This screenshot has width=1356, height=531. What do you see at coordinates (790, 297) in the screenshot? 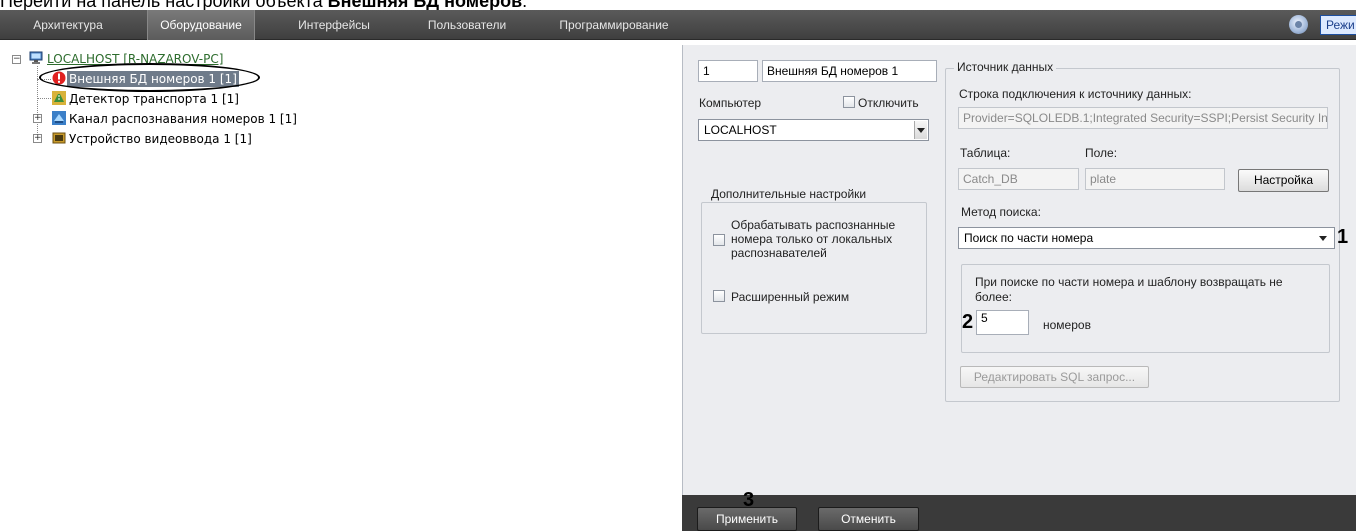
I see `extended-mode-label: Расширенный режим` at bounding box center [790, 297].